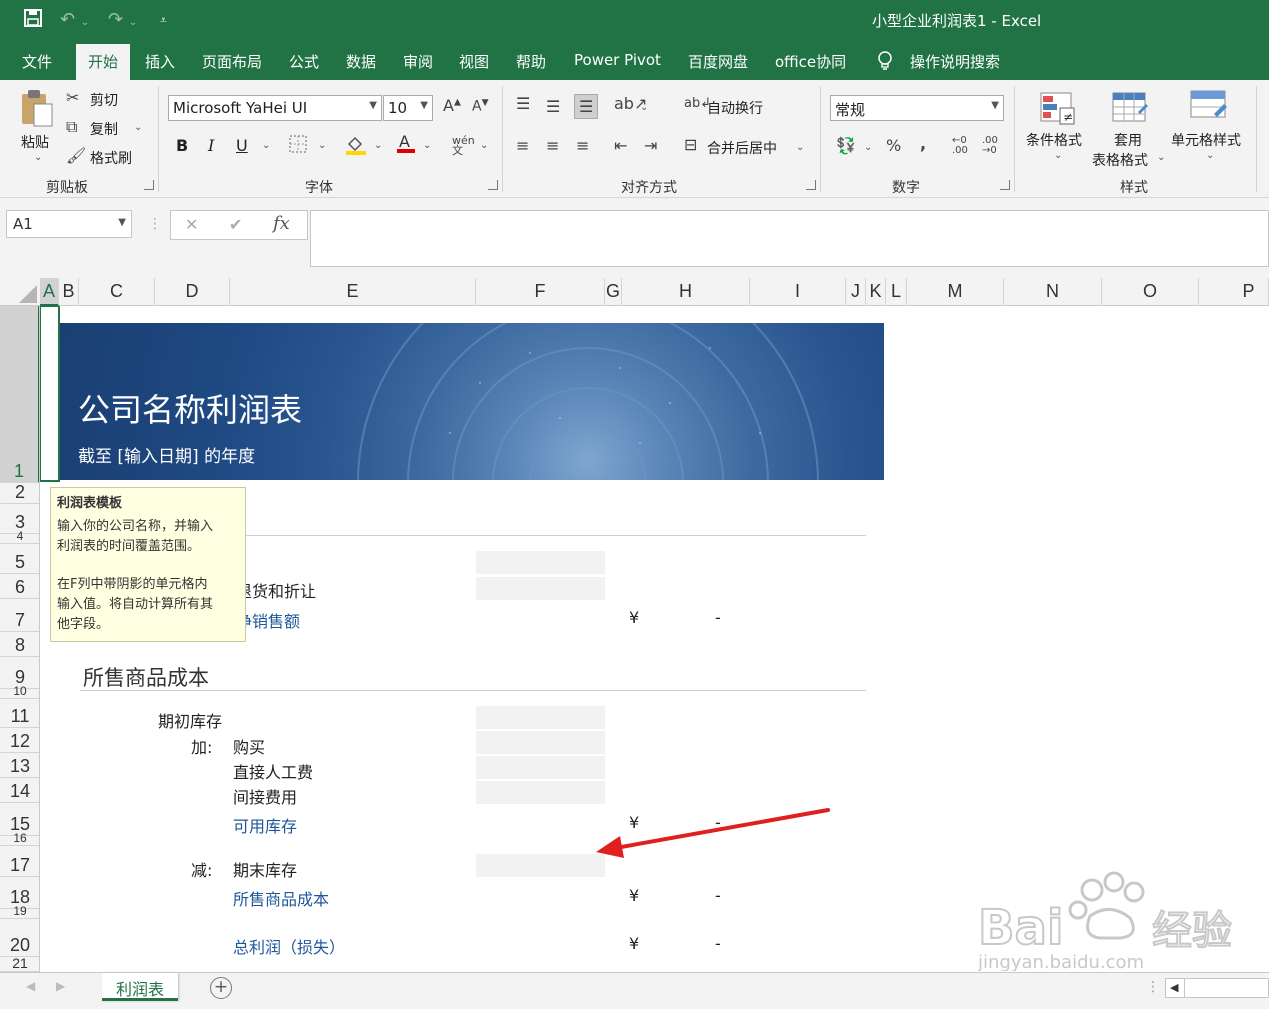  Describe the element at coordinates (249, 746) in the screenshot. I see `purchases-label: 购买` at that location.